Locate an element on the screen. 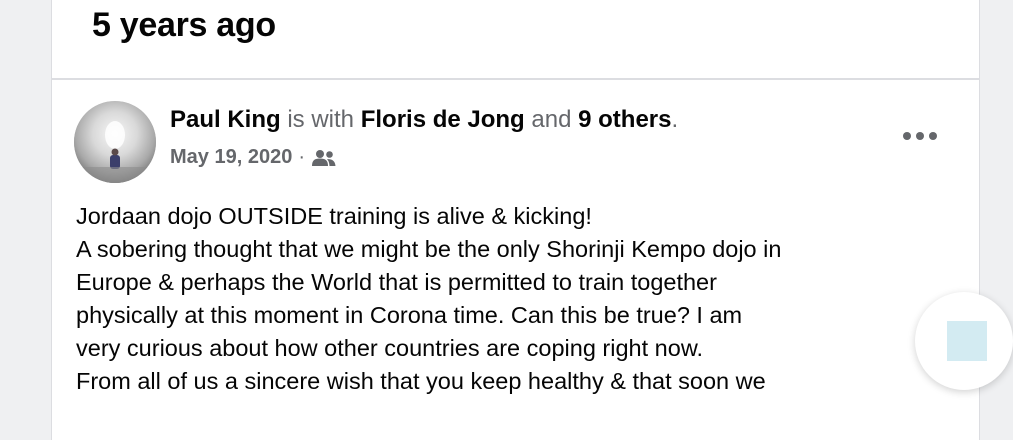  post-meta: May 19, 2020 · is located at coordinates (253, 157).